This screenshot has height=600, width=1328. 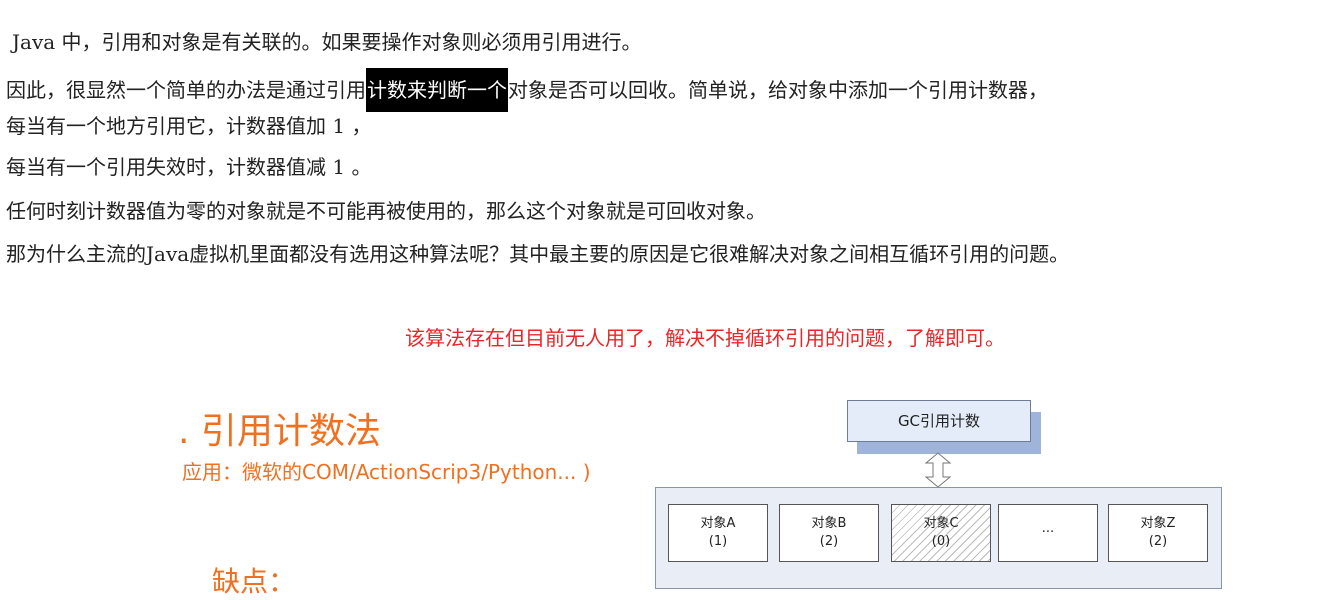 I want to click on paragraph-line-4: 每当有一个引用失效时，计数器值减 1 。, so click(x=189, y=167).